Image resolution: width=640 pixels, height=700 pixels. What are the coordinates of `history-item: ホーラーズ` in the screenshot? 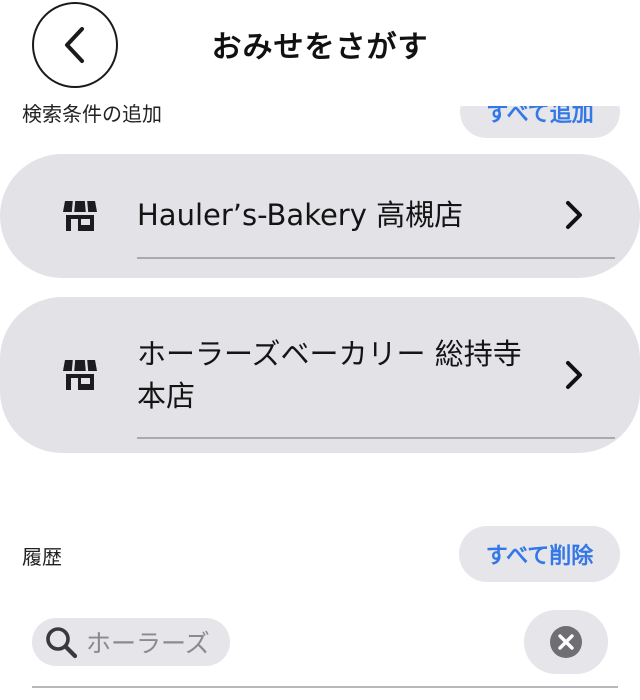 It's located at (131, 642).